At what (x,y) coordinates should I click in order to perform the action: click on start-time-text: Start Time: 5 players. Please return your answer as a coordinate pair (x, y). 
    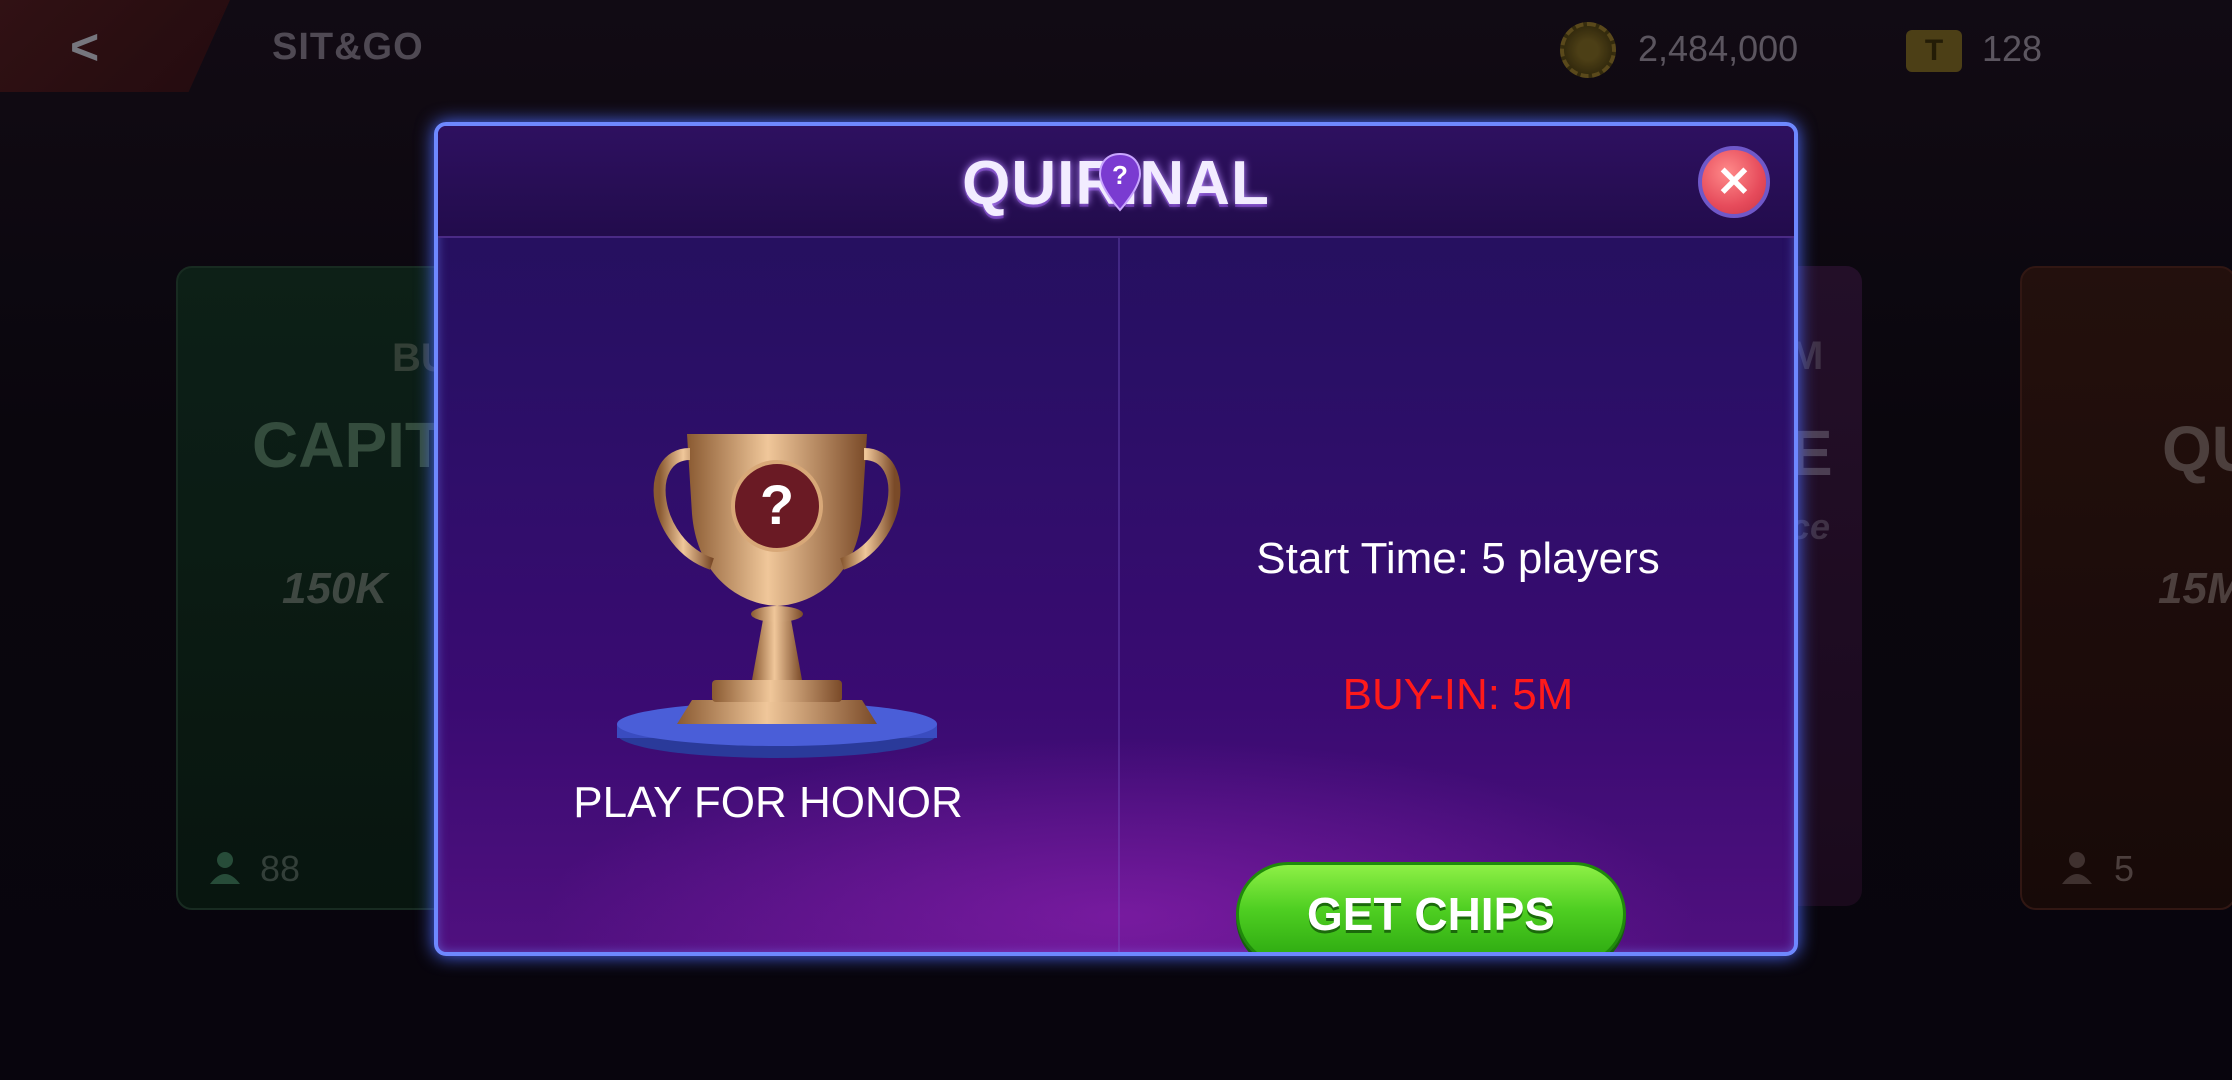
    Looking at the image, I should click on (1458, 558).